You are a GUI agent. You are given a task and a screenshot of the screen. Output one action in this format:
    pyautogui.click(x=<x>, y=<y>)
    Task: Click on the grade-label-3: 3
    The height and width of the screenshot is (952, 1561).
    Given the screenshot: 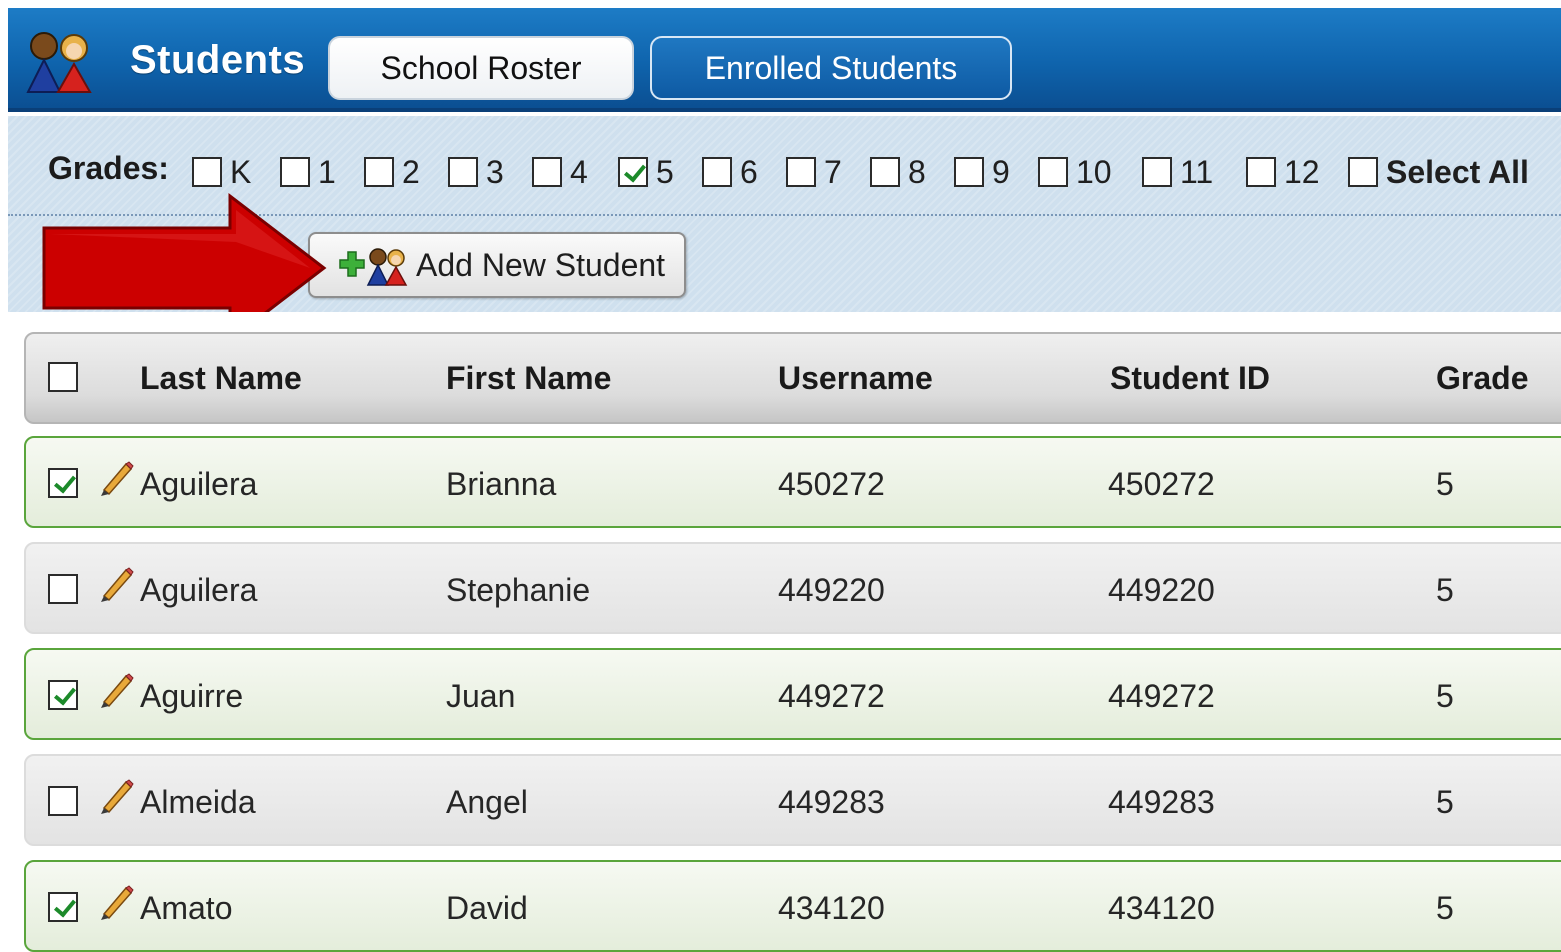 What is the action you would take?
    pyautogui.click(x=495, y=171)
    